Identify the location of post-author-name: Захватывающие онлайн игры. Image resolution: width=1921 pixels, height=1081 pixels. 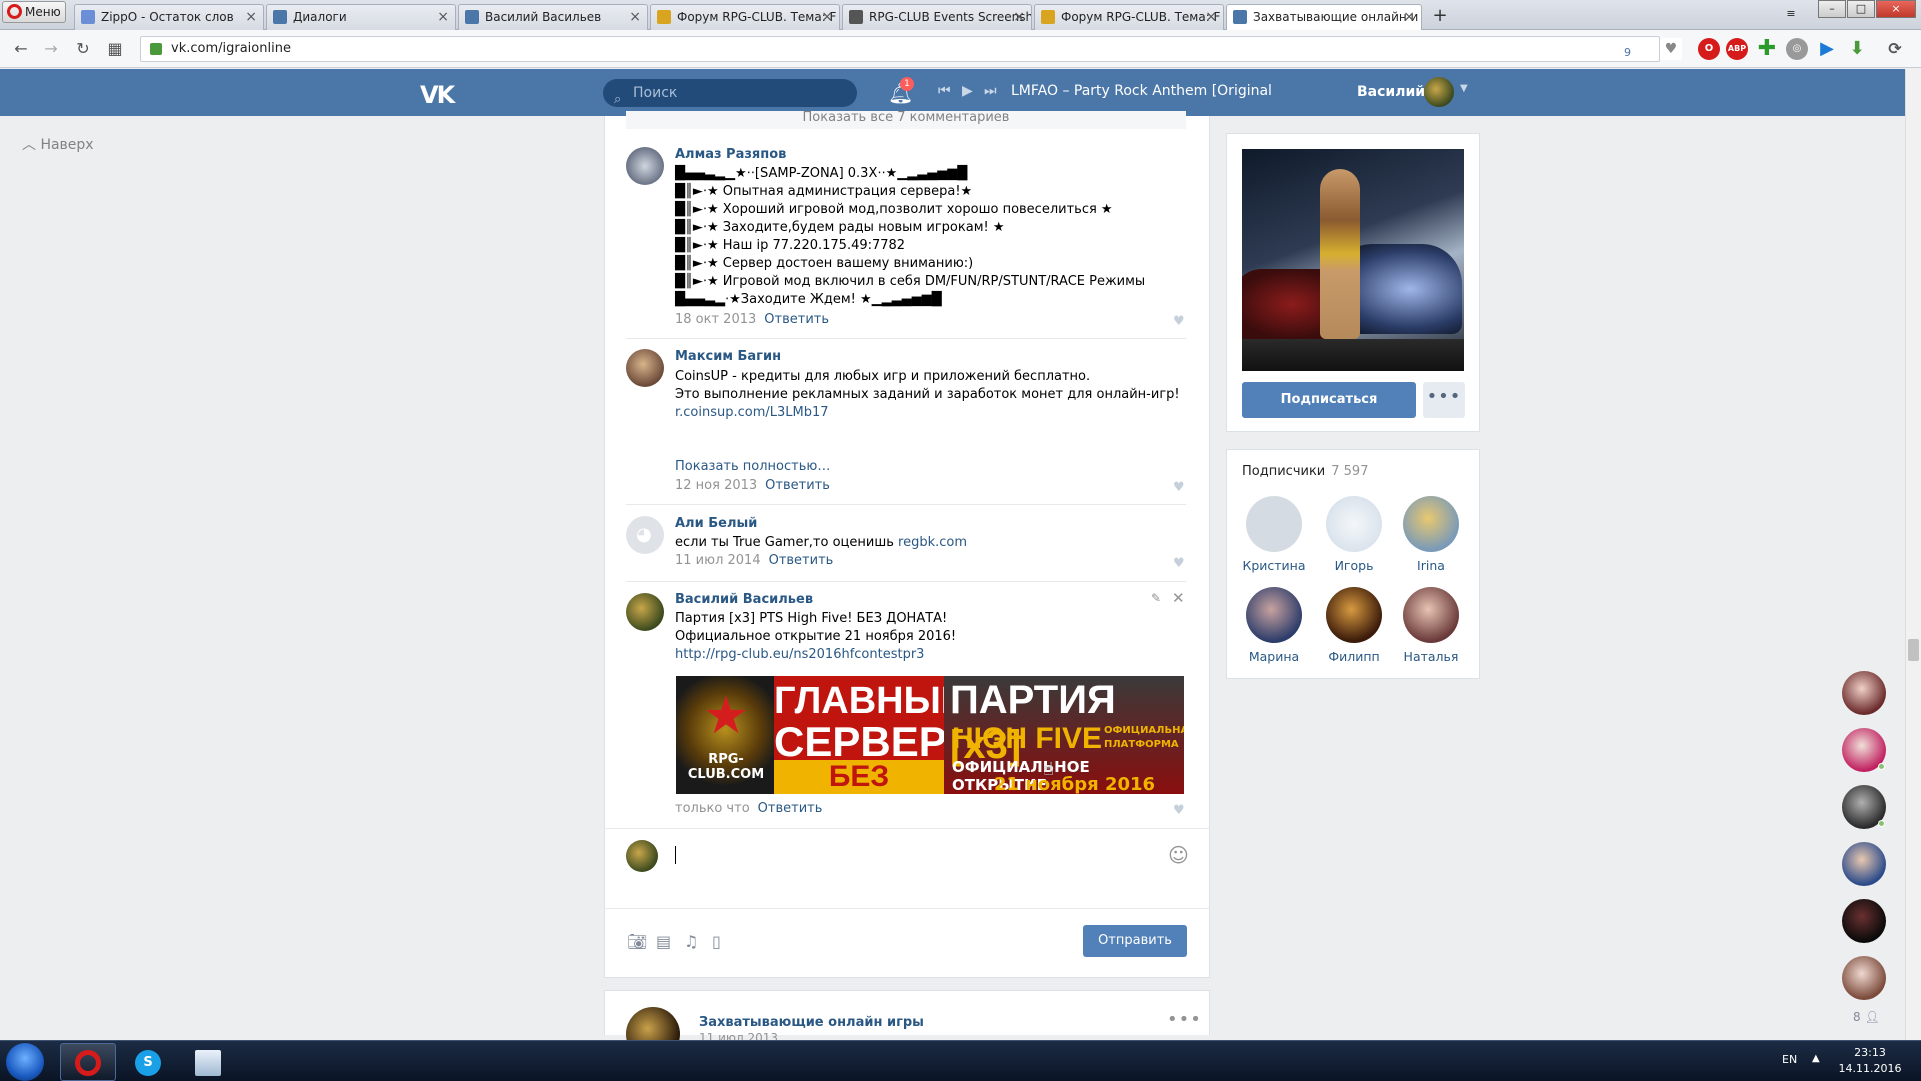
(811, 1022).